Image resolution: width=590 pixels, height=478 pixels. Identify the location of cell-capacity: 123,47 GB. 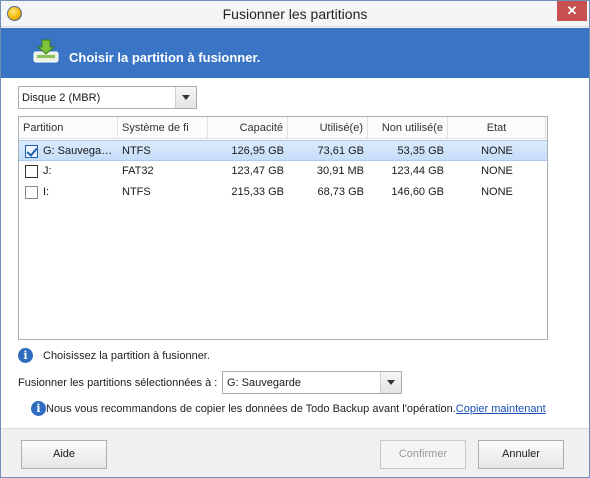
(257, 171).